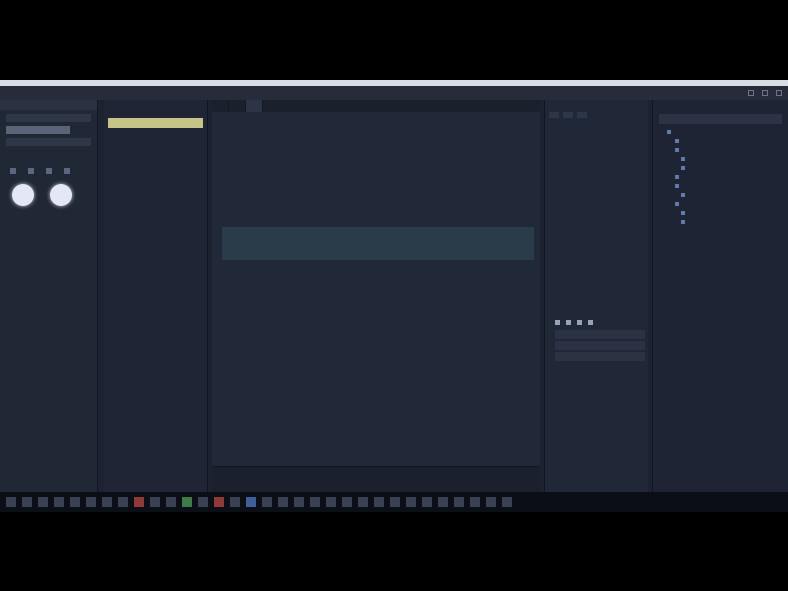 This screenshot has width=788, height=591. What do you see at coordinates (765, 93) in the screenshot?
I see `maximize-icon` at bounding box center [765, 93].